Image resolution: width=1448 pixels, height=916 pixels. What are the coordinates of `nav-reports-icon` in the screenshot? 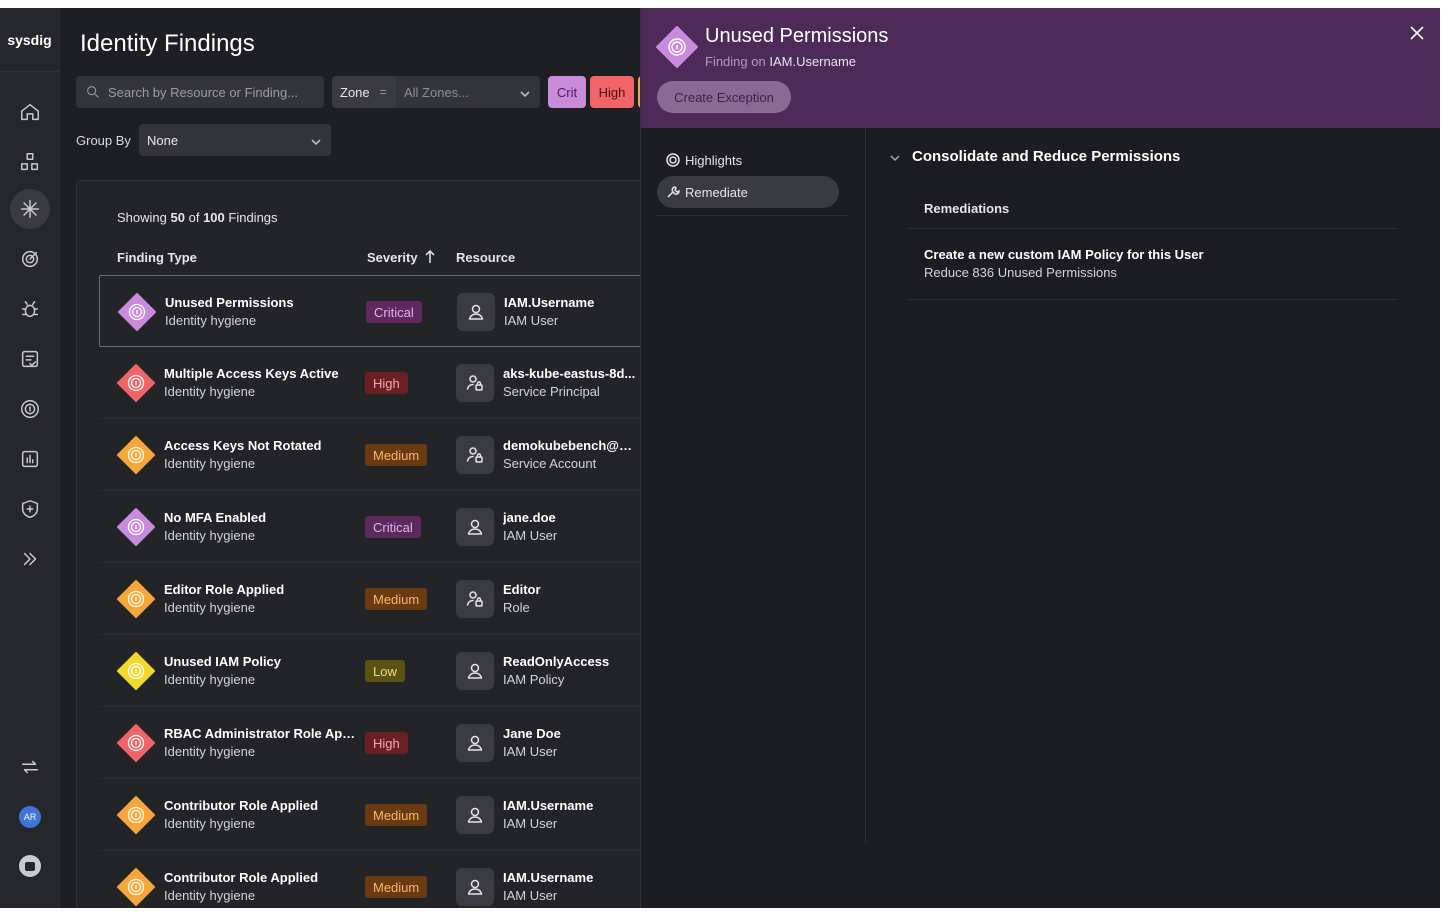 It's located at (30, 459).